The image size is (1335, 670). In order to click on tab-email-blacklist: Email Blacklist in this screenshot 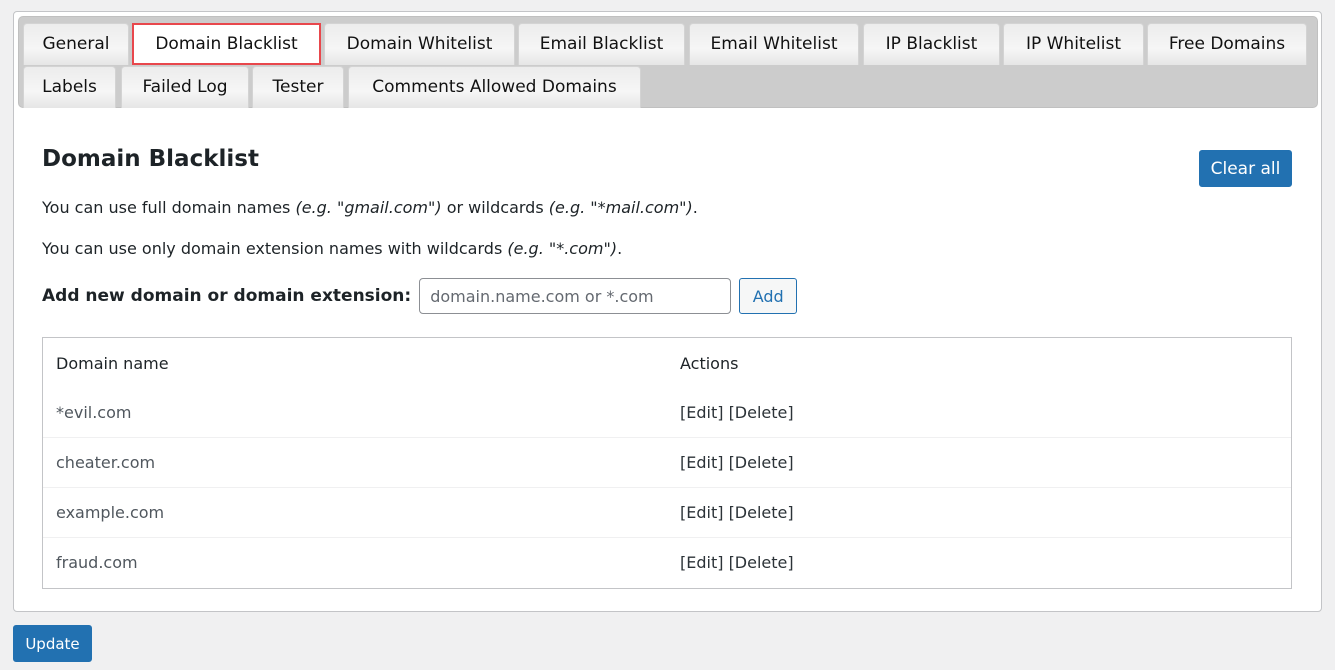, I will do `click(601, 44)`.